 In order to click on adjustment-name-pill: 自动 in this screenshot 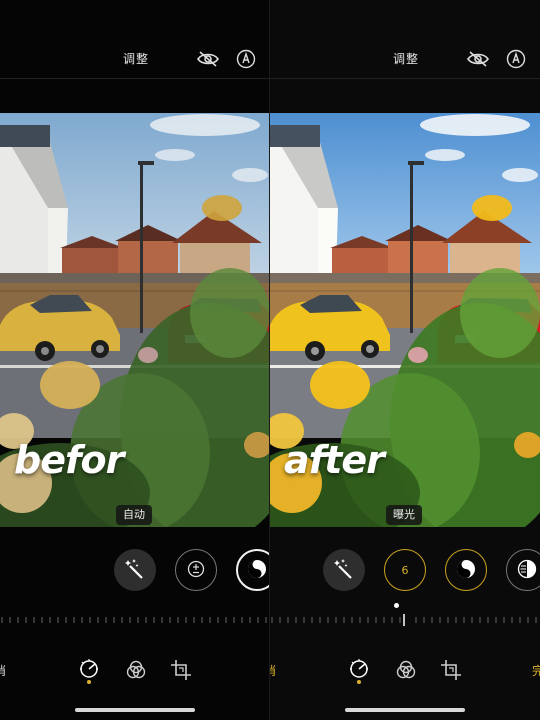, I will do `click(134, 515)`.